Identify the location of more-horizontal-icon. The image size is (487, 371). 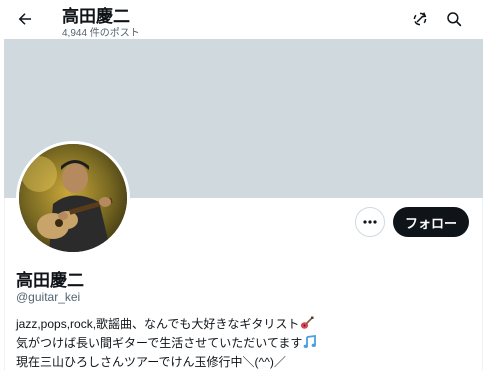
(370, 222).